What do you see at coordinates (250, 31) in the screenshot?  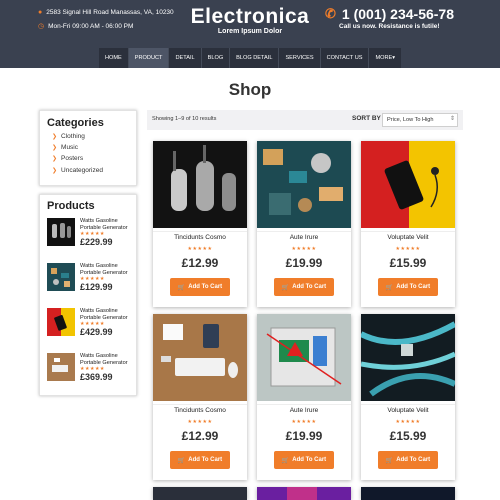 I see `brand-tagline: Lorem Ipsum Dolor` at bounding box center [250, 31].